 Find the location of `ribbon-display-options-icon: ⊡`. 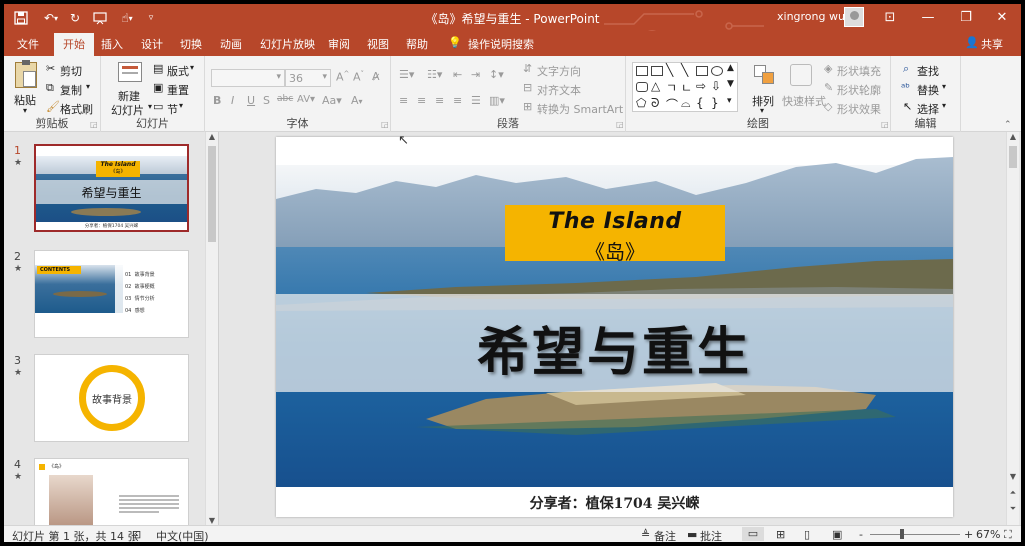

ribbon-display-options-icon: ⊡ is located at coordinates (890, 17).